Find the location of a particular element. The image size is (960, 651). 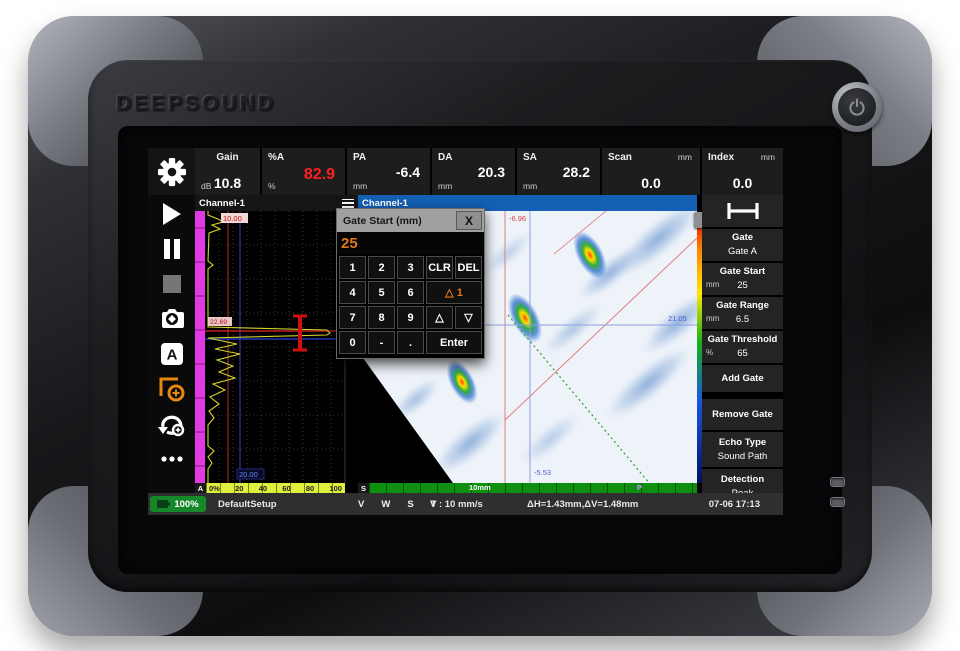

more-button is located at coordinates (172, 459).